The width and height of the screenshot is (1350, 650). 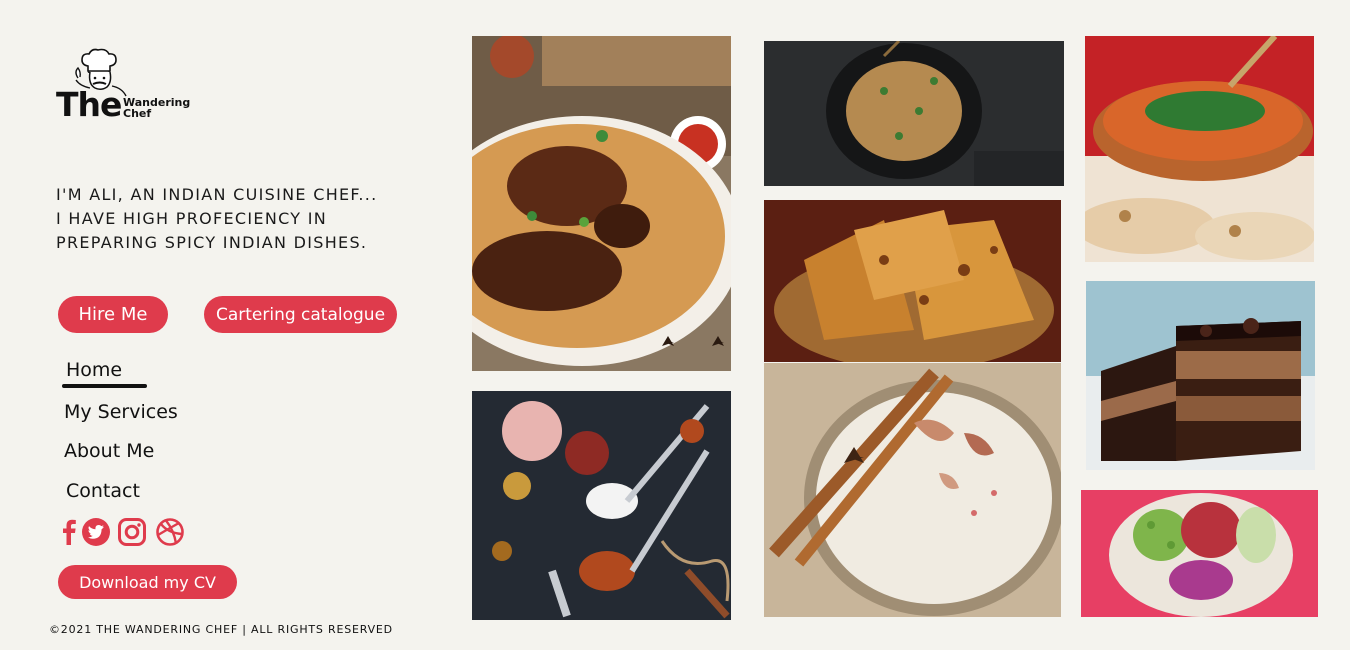 I want to click on paratha-basket-photo, so click(x=912, y=281).